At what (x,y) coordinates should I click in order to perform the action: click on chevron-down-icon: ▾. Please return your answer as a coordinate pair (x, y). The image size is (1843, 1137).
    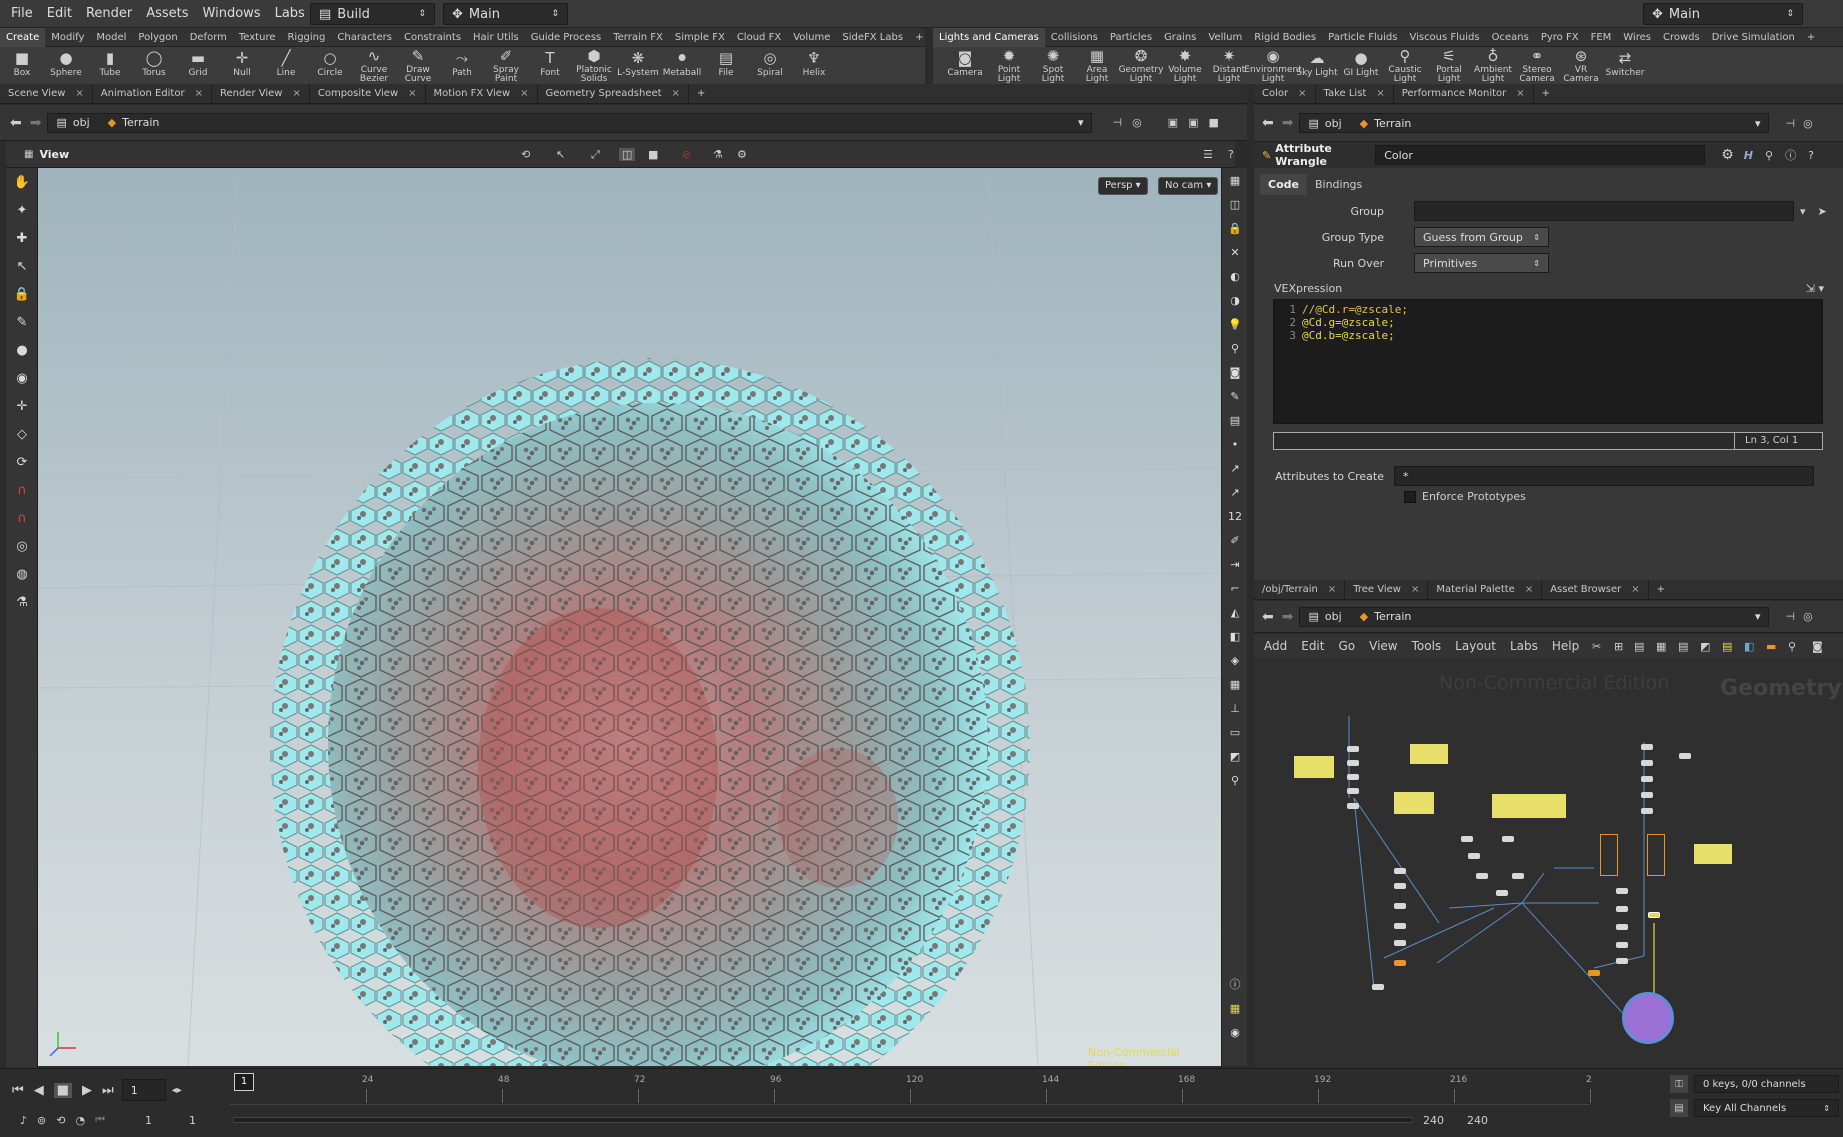
    Looking at the image, I should click on (1803, 211).